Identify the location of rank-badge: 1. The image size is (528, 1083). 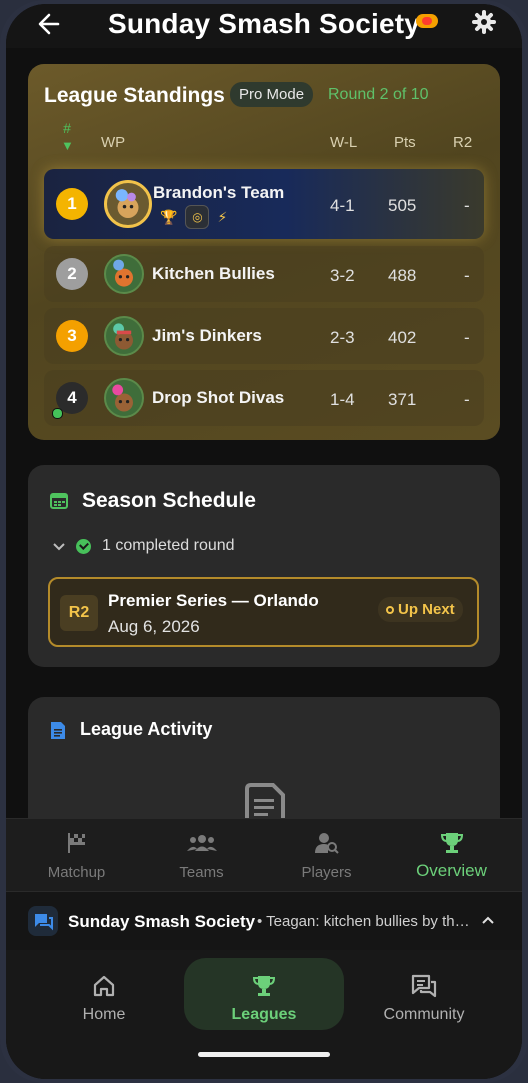
(72, 204).